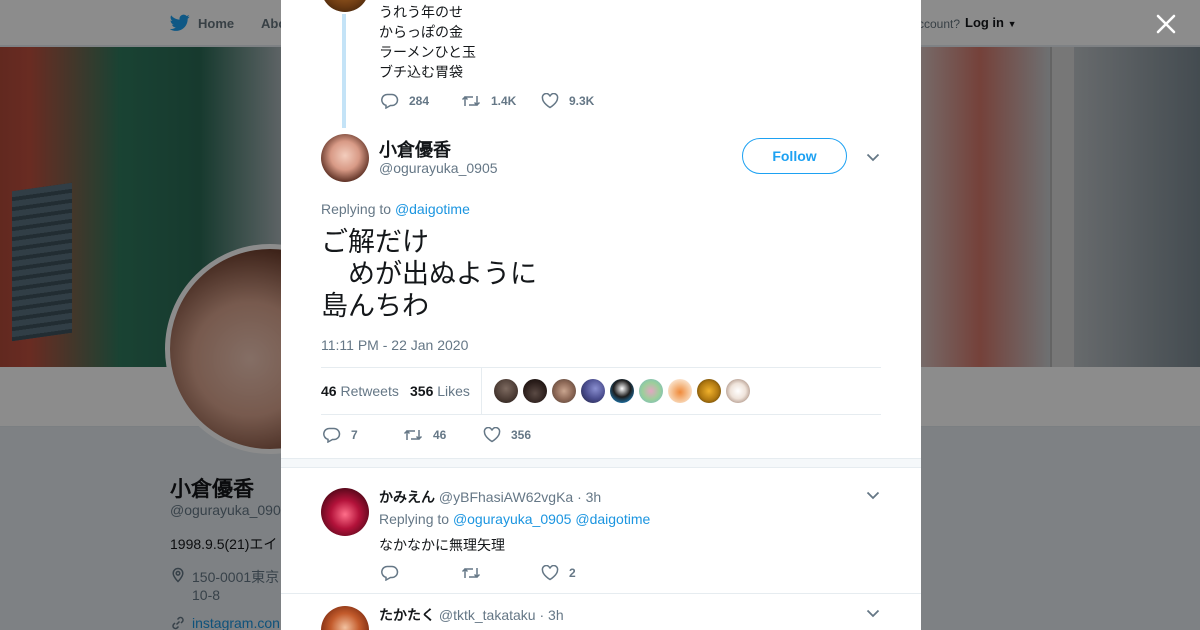  Describe the element at coordinates (345, 158) in the screenshot. I see `tweet-author-avatar` at that location.